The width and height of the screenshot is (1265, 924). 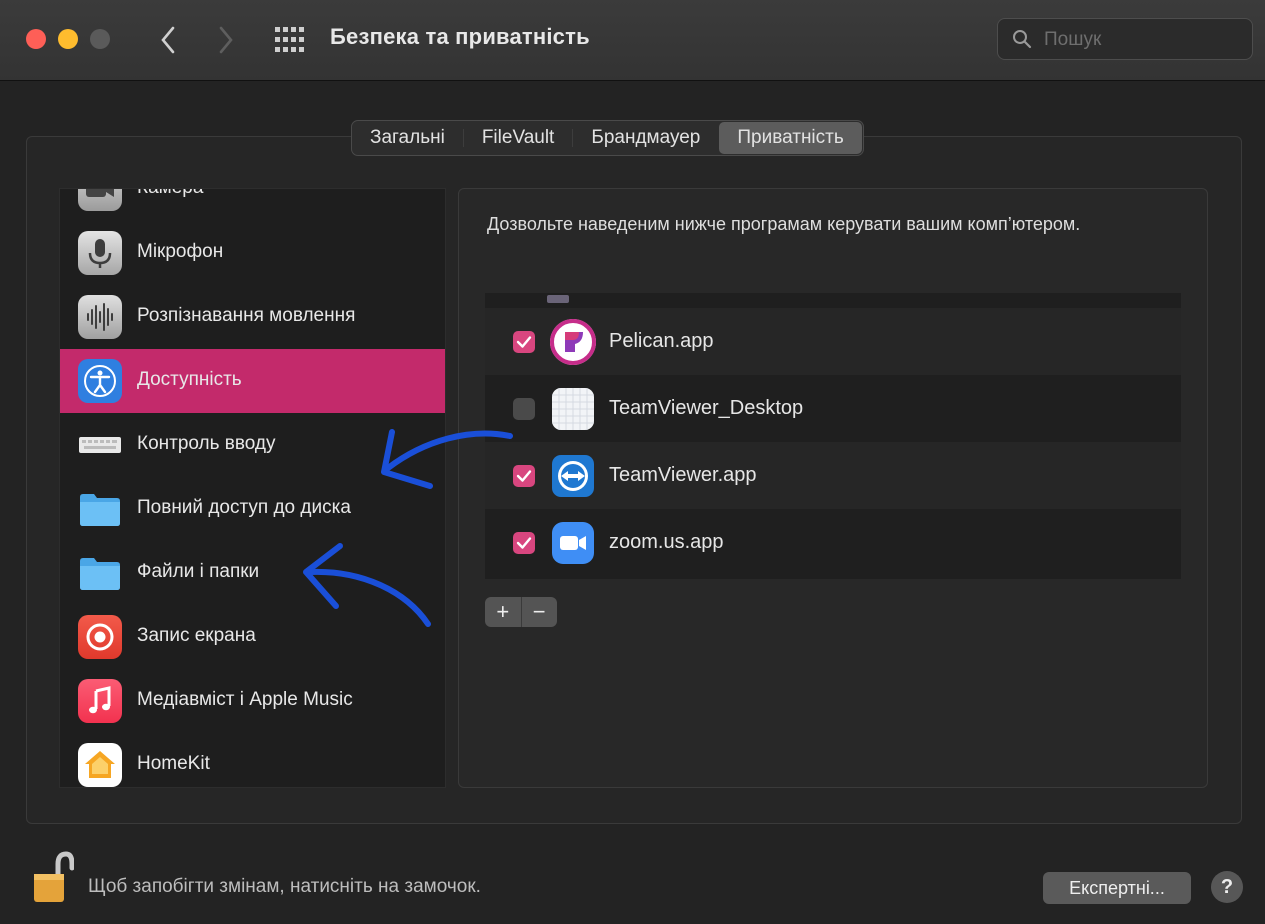 I want to click on accessibility-icon, so click(x=100, y=381).